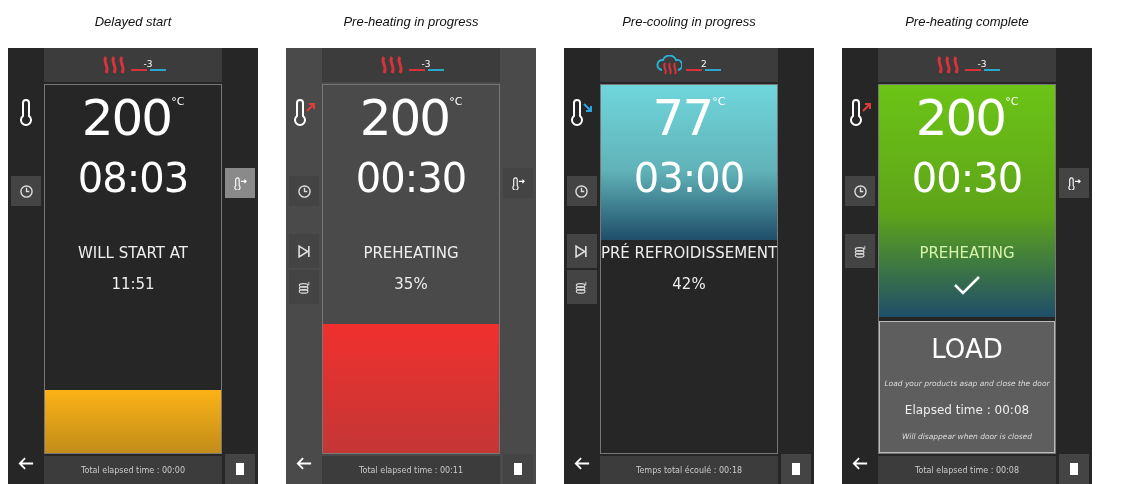  I want to click on offset-value: 2, so click(704, 64).